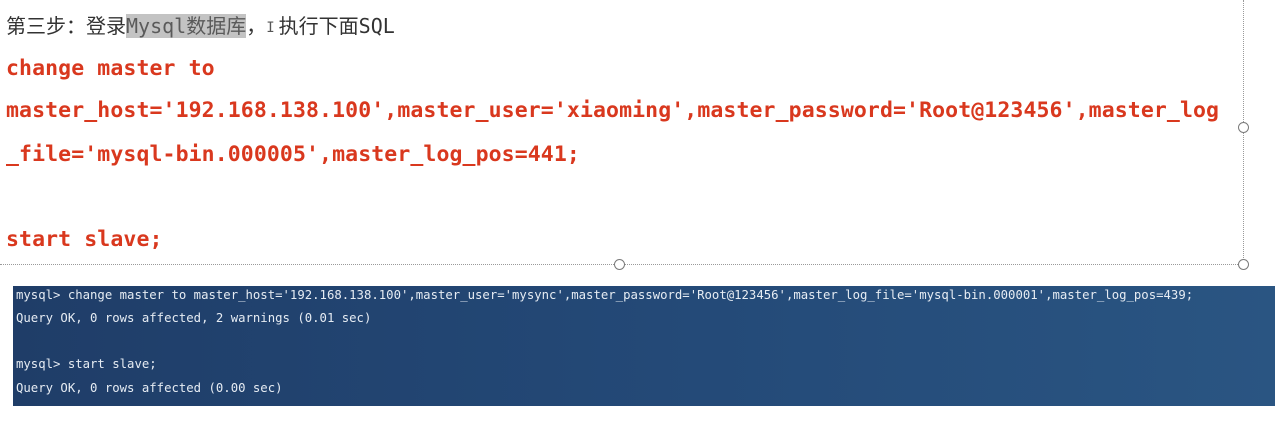 The height and width of the screenshot is (422, 1282). I want to click on selected-text-highlight: Mysql数据库, so click(186, 26).